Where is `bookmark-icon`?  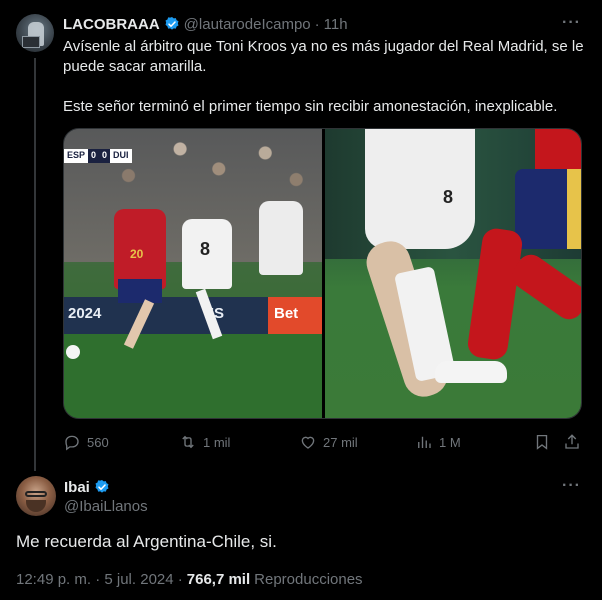 bookmark-icon is located at coordinates (542, 442).